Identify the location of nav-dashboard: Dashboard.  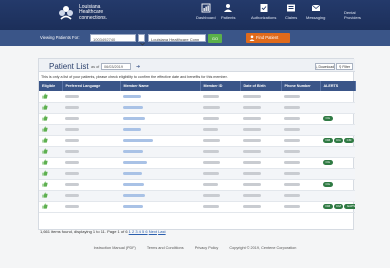
(206, 11).